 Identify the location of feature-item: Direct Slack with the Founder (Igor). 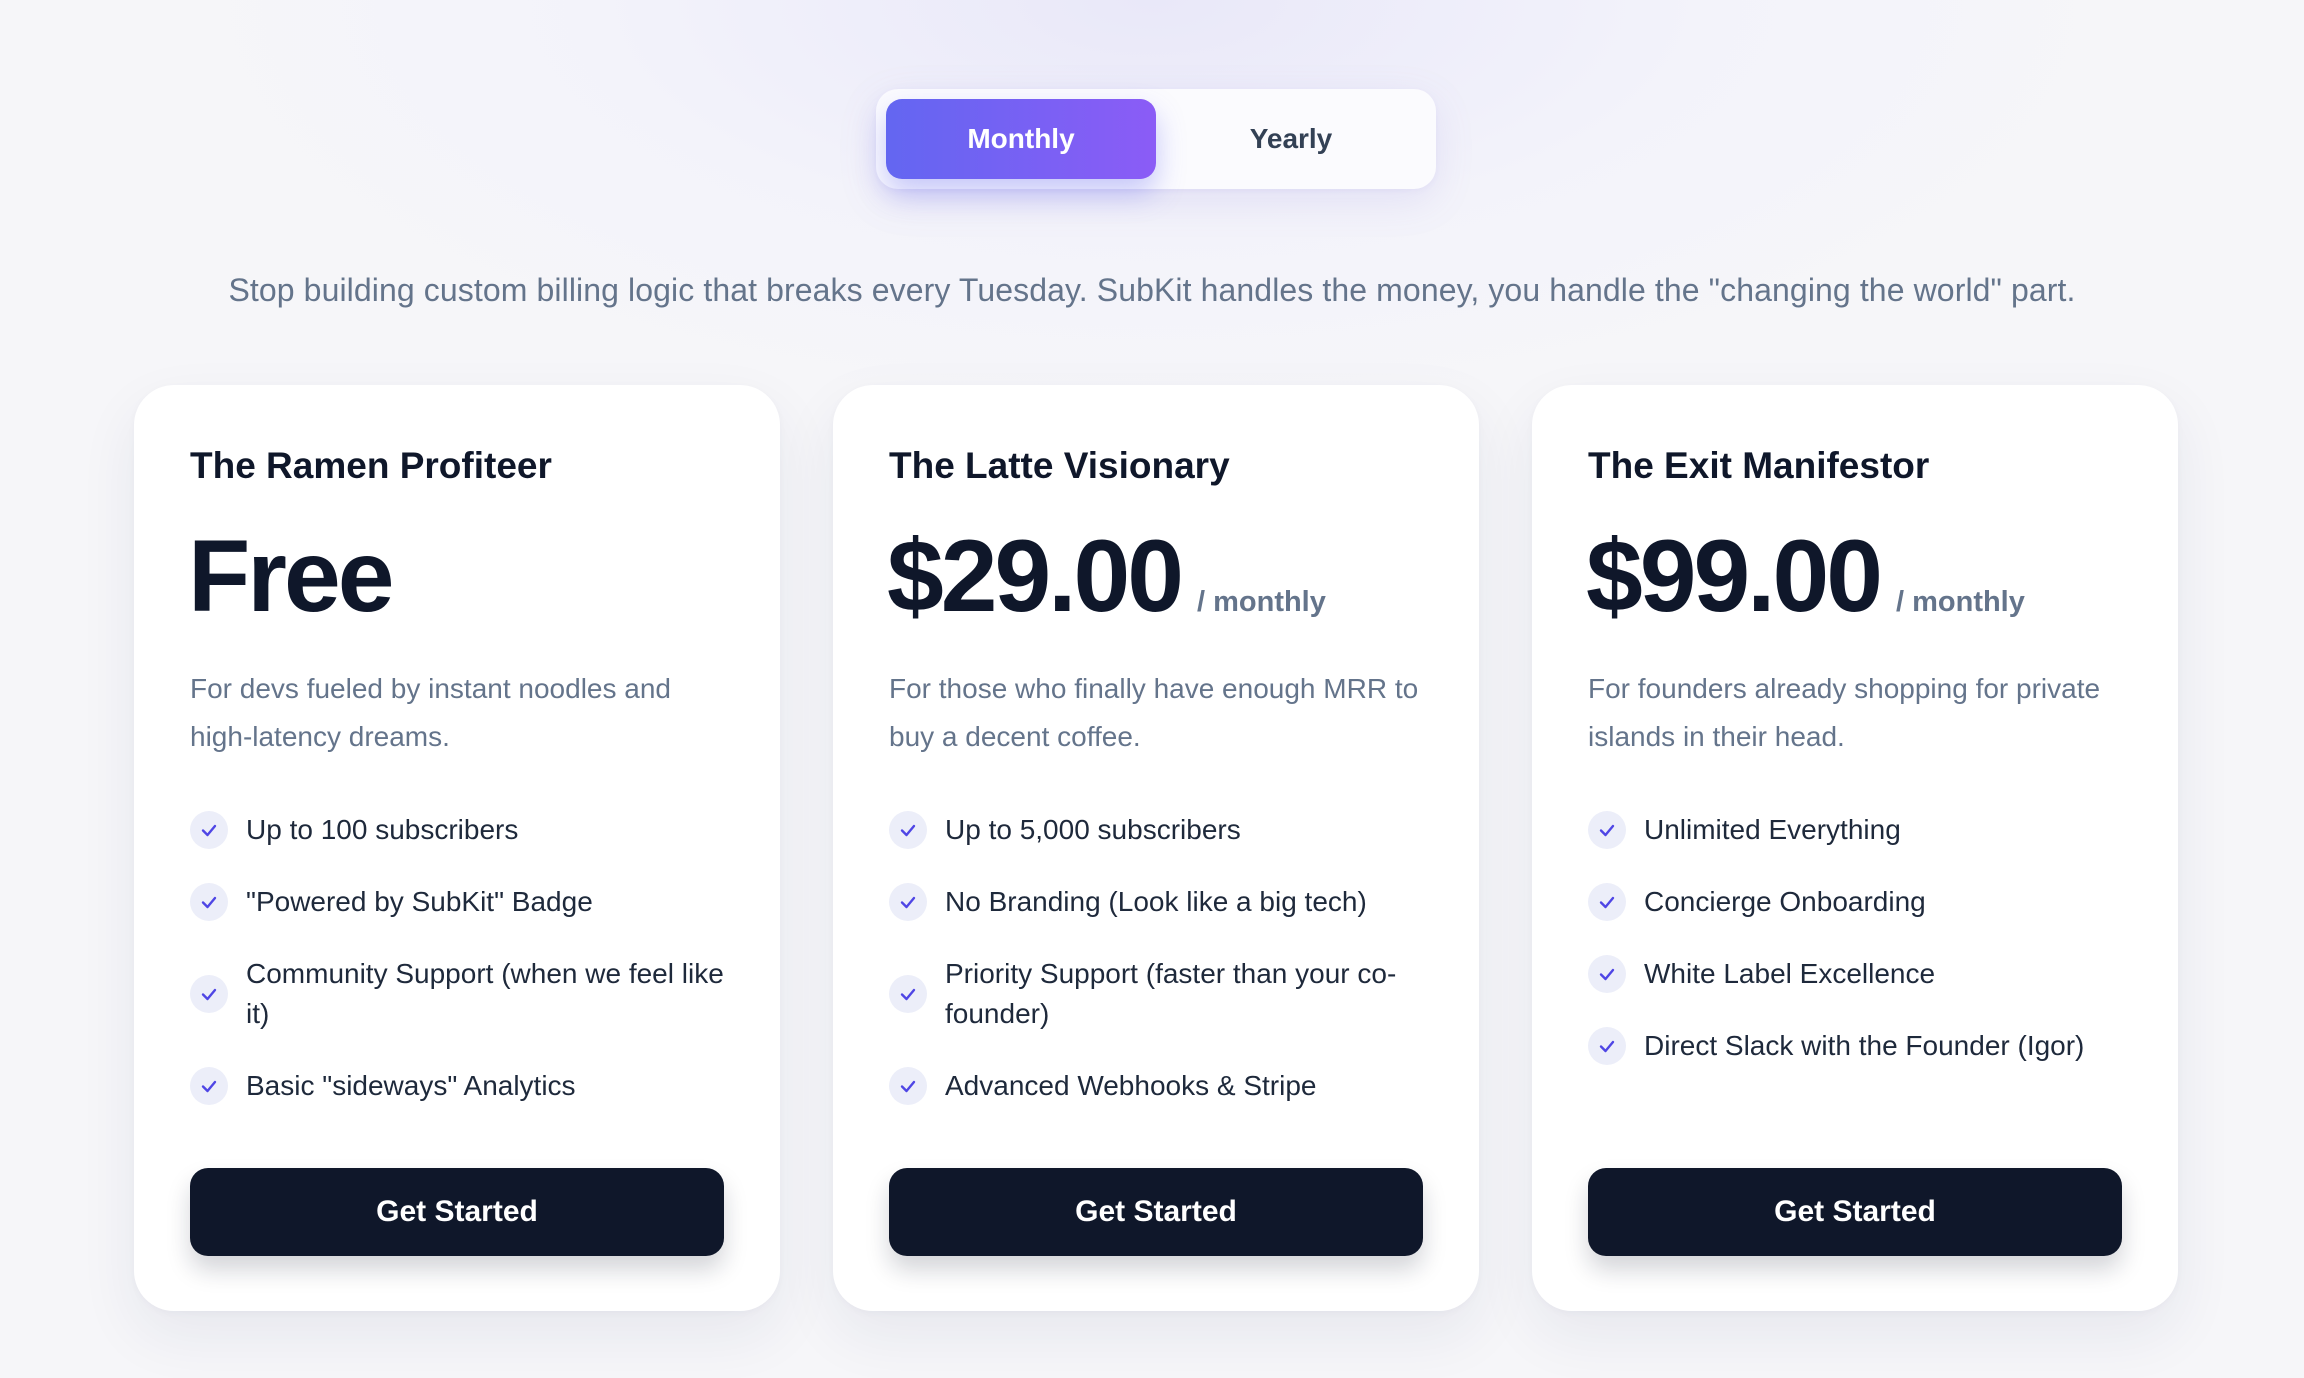
(1868, 1046).